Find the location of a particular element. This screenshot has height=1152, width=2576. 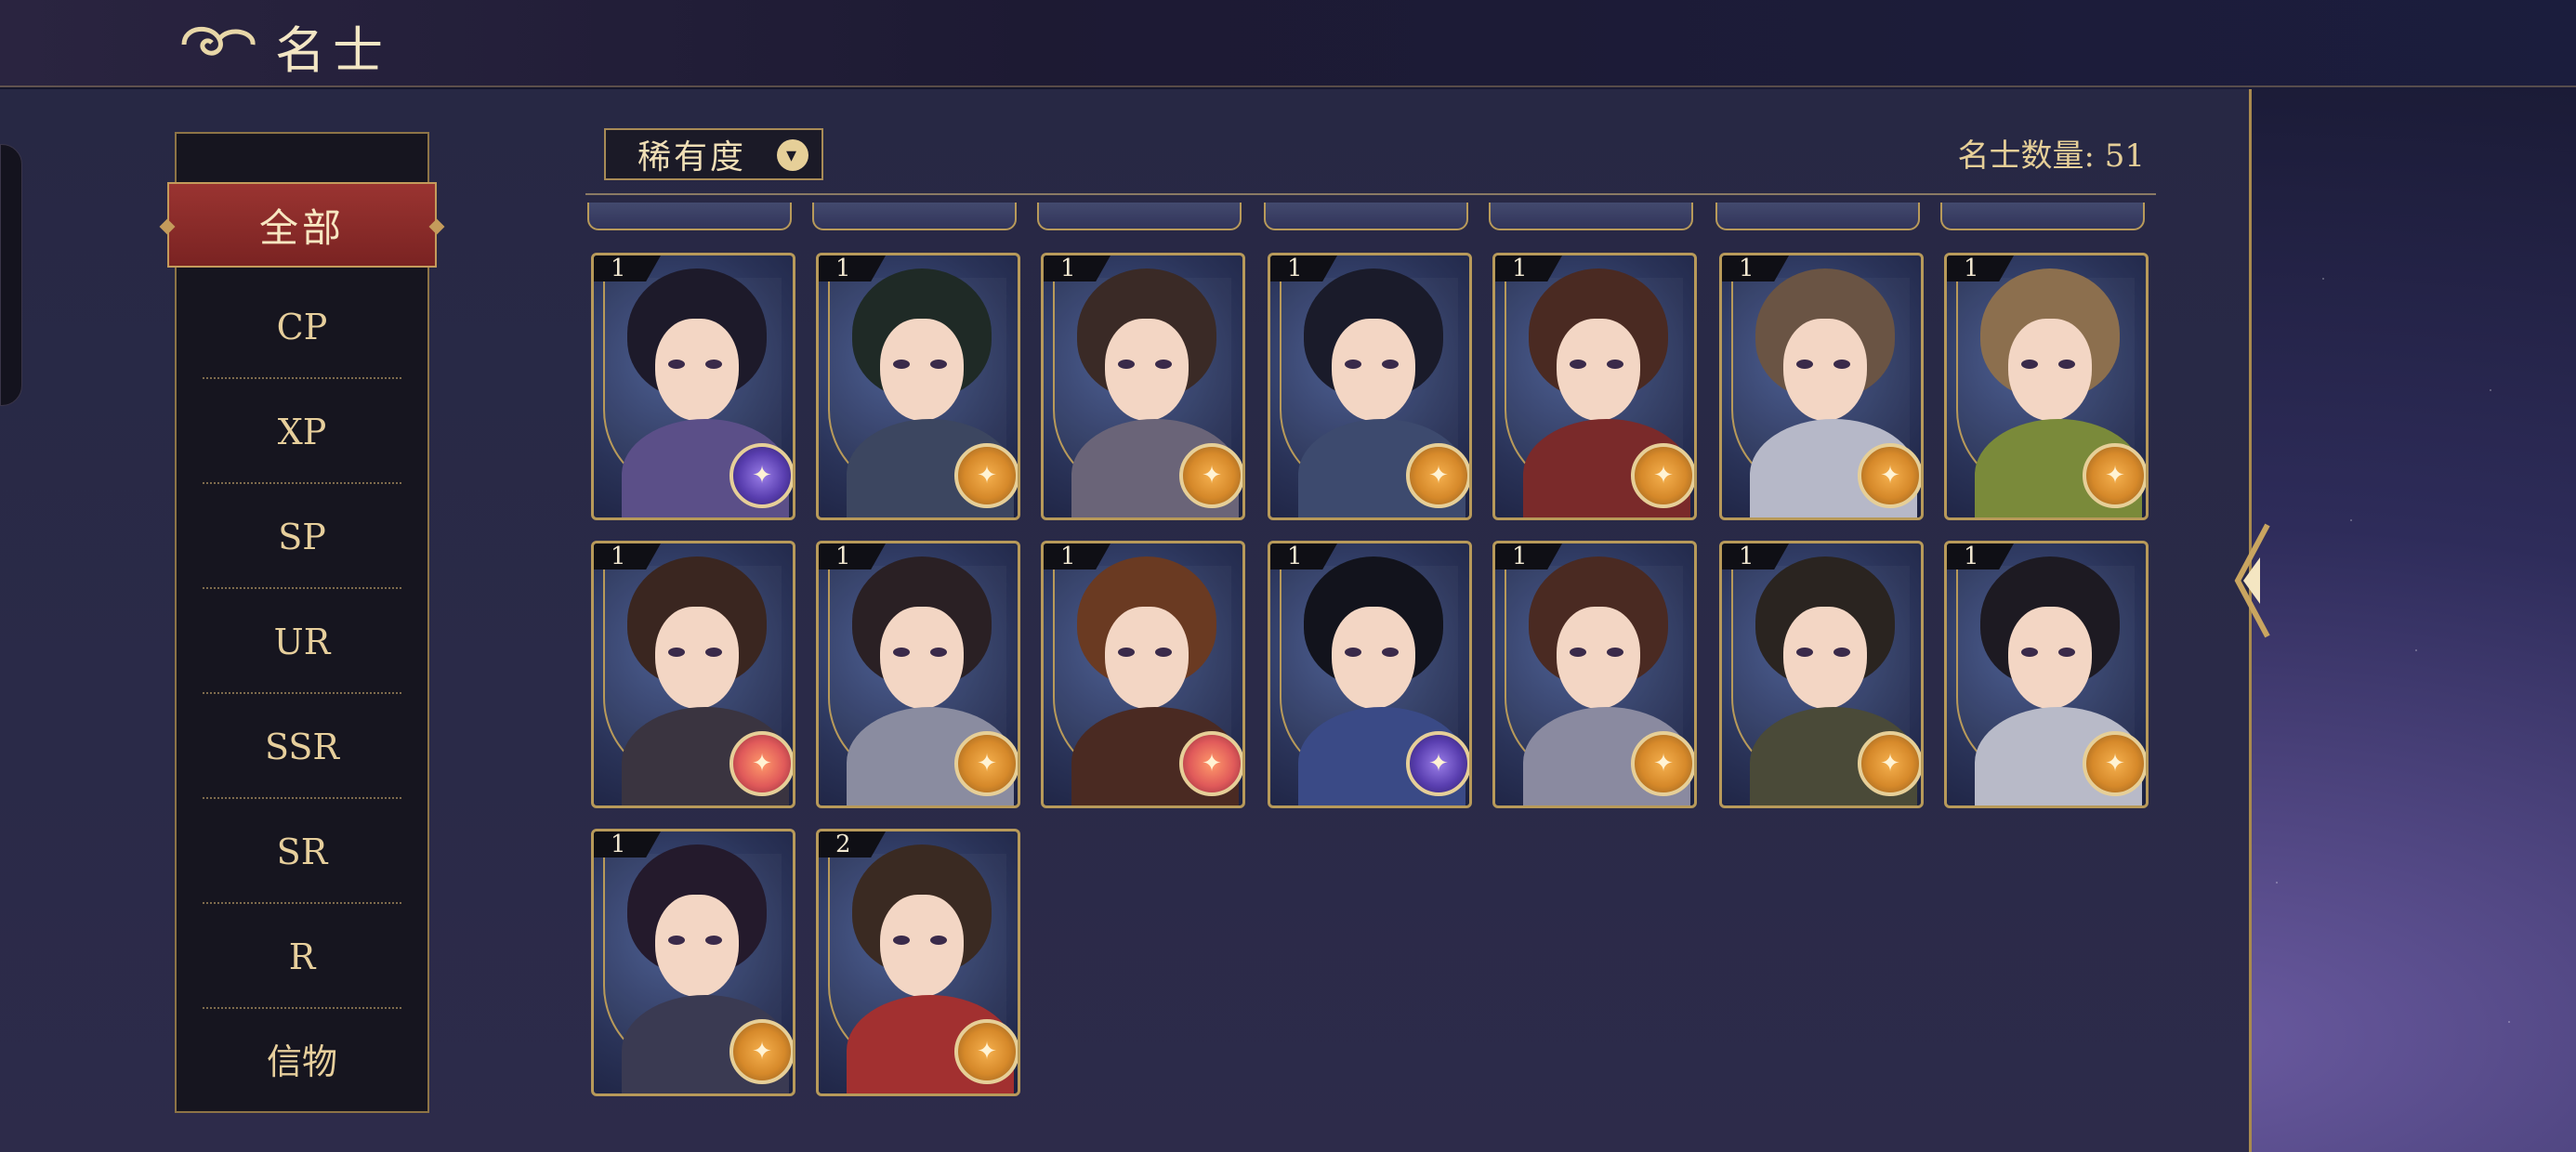

menu-item-xp: XP is located at coordinates (302, 433).